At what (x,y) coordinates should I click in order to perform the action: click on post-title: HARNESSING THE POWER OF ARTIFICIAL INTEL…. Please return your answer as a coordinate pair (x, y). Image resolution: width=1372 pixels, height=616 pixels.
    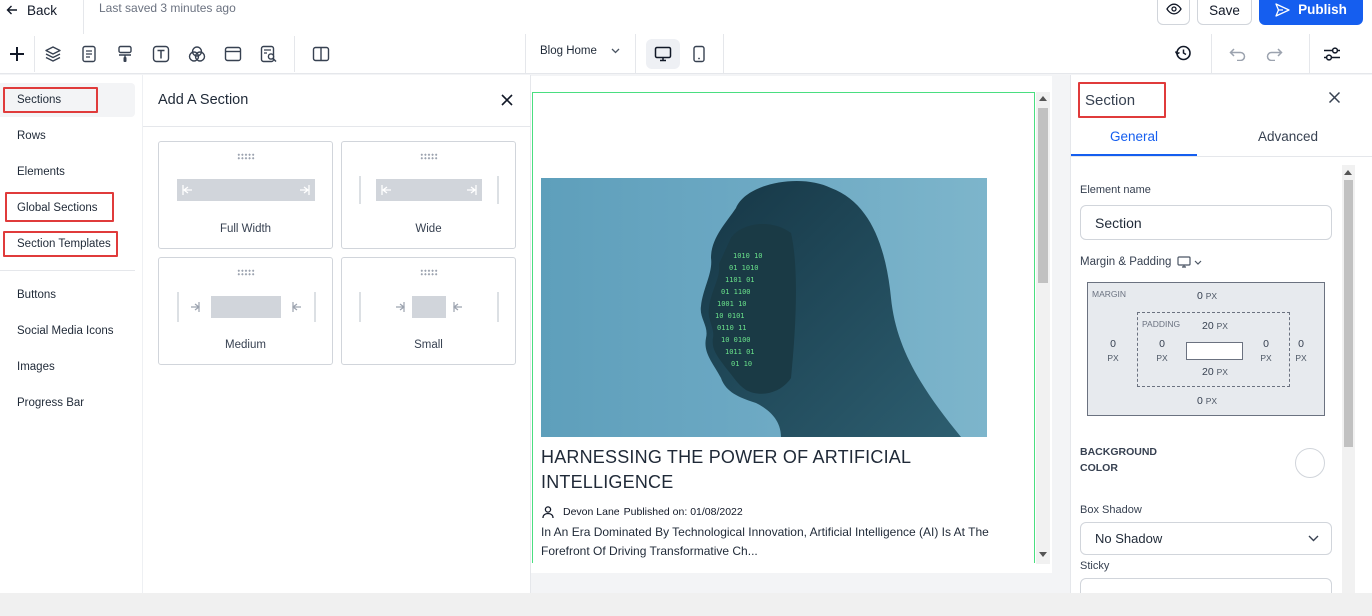
    Looking at the image, I should click on (726, 469).